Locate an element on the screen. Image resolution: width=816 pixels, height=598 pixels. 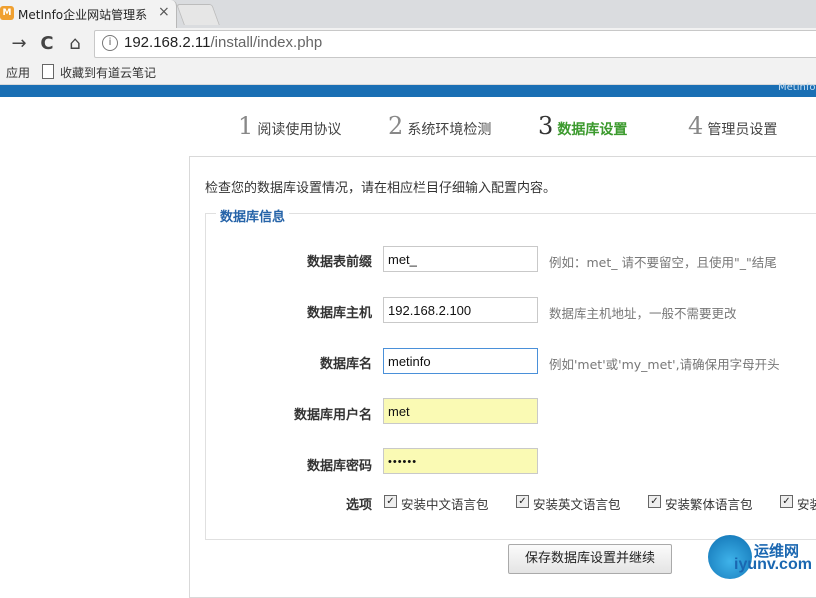
site-brand-text: Metinfo is located at coordinates (797, 87).